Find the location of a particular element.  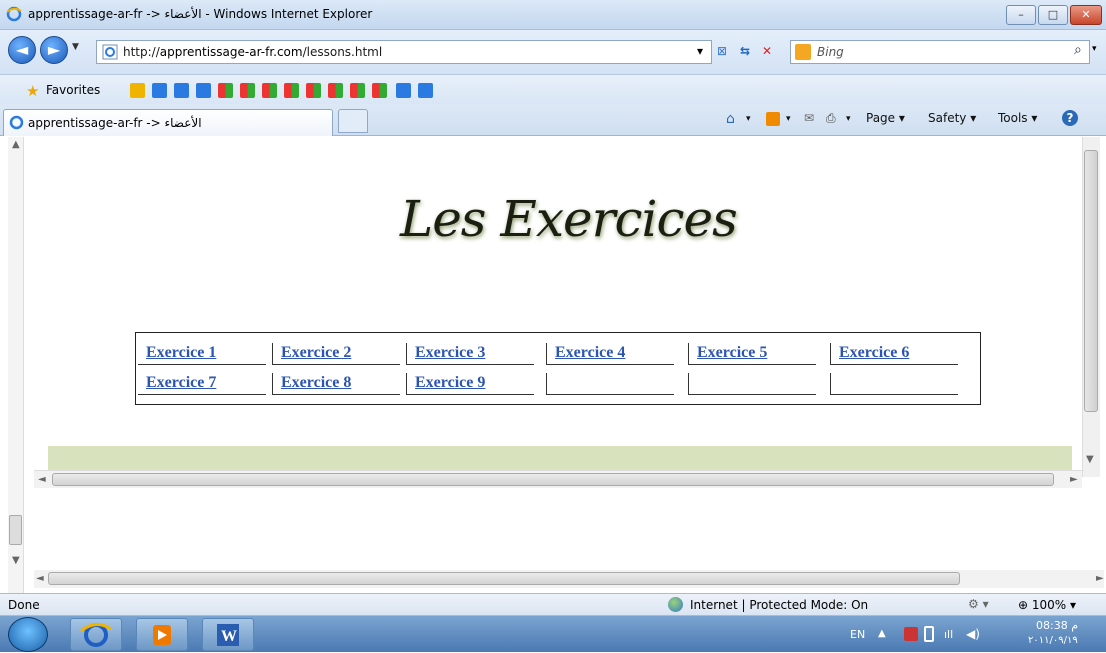

page-logo: Les Exercices is located at coordinates (569, 219).